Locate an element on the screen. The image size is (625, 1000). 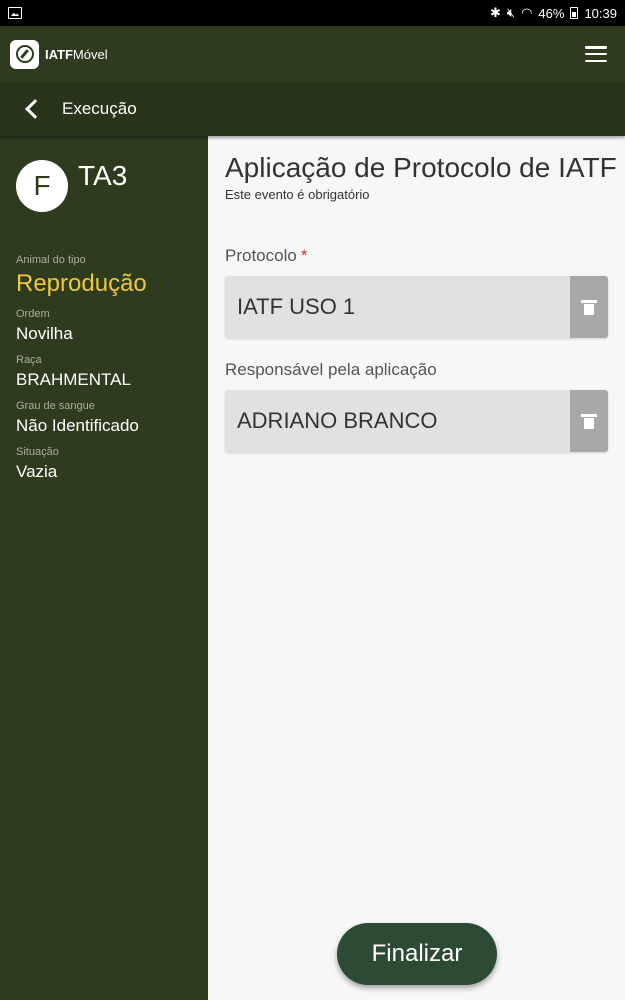
responsible-delete-button is located at coordinates (589, 421).